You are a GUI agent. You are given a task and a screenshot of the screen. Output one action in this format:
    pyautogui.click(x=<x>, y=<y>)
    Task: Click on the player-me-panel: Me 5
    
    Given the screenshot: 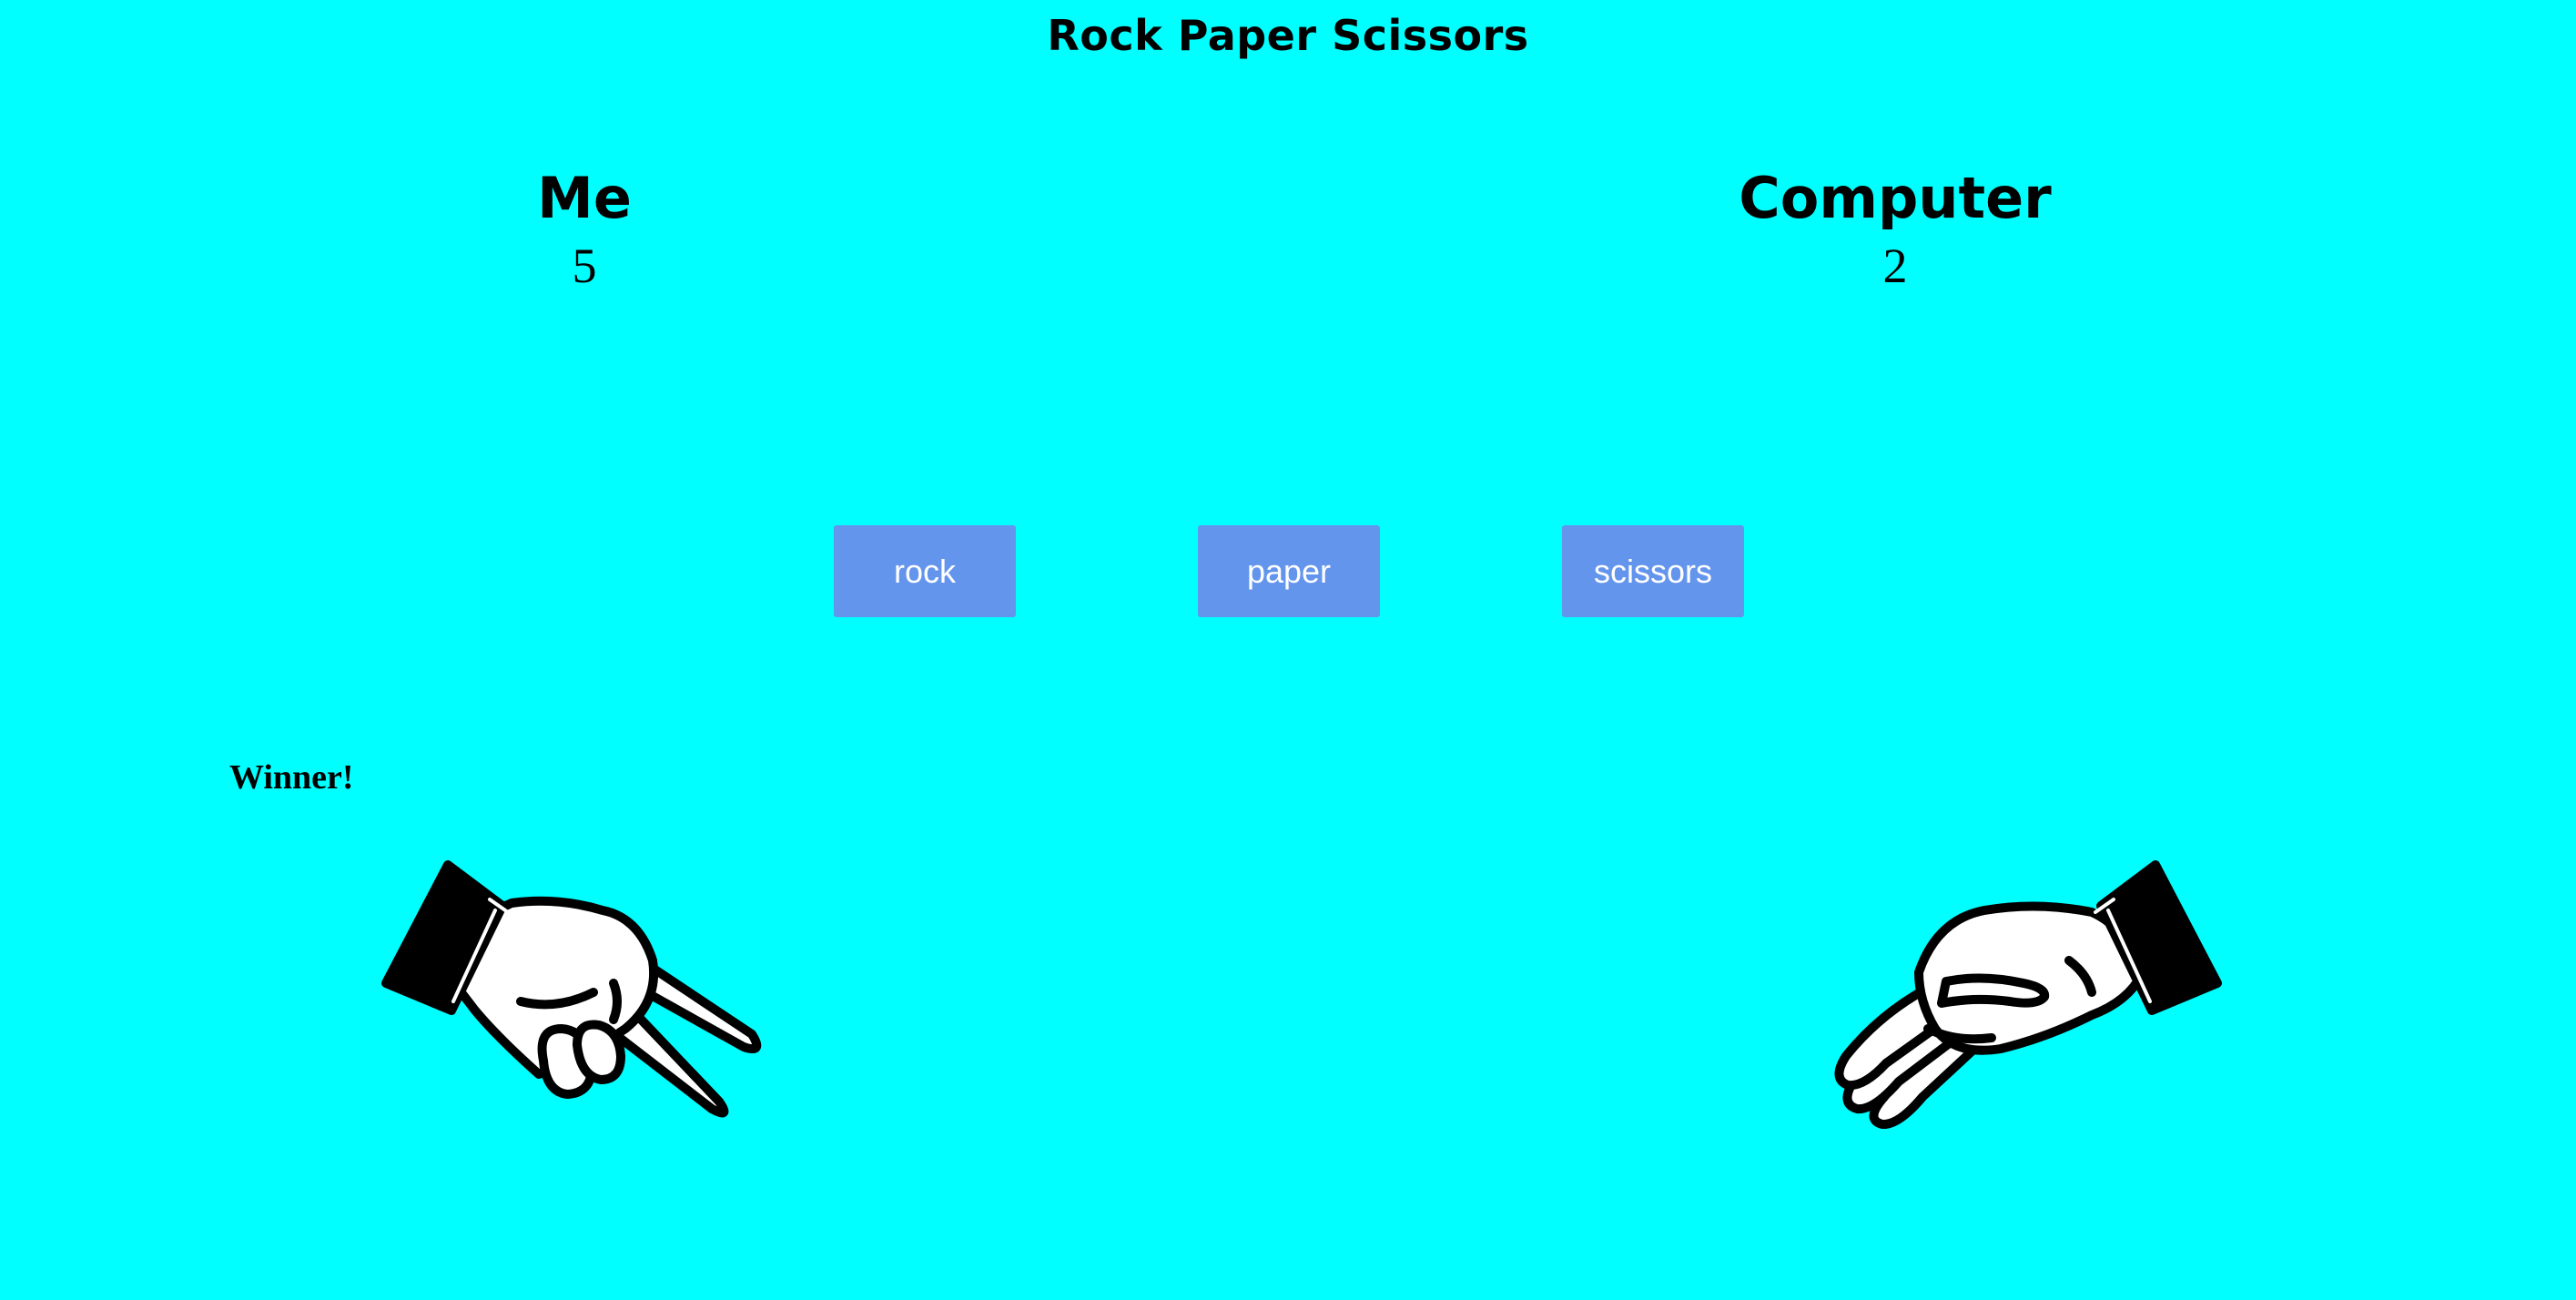 What is the action you would take?
    pyautogui.click(x=584, y=229)
    